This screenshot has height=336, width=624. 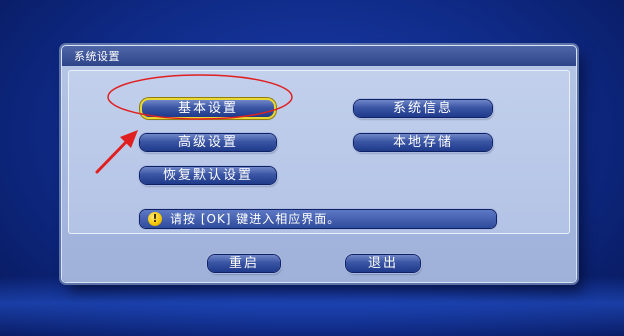 I want to click on dialog-title-bar: 系统设置, so click(x=319, y=56).